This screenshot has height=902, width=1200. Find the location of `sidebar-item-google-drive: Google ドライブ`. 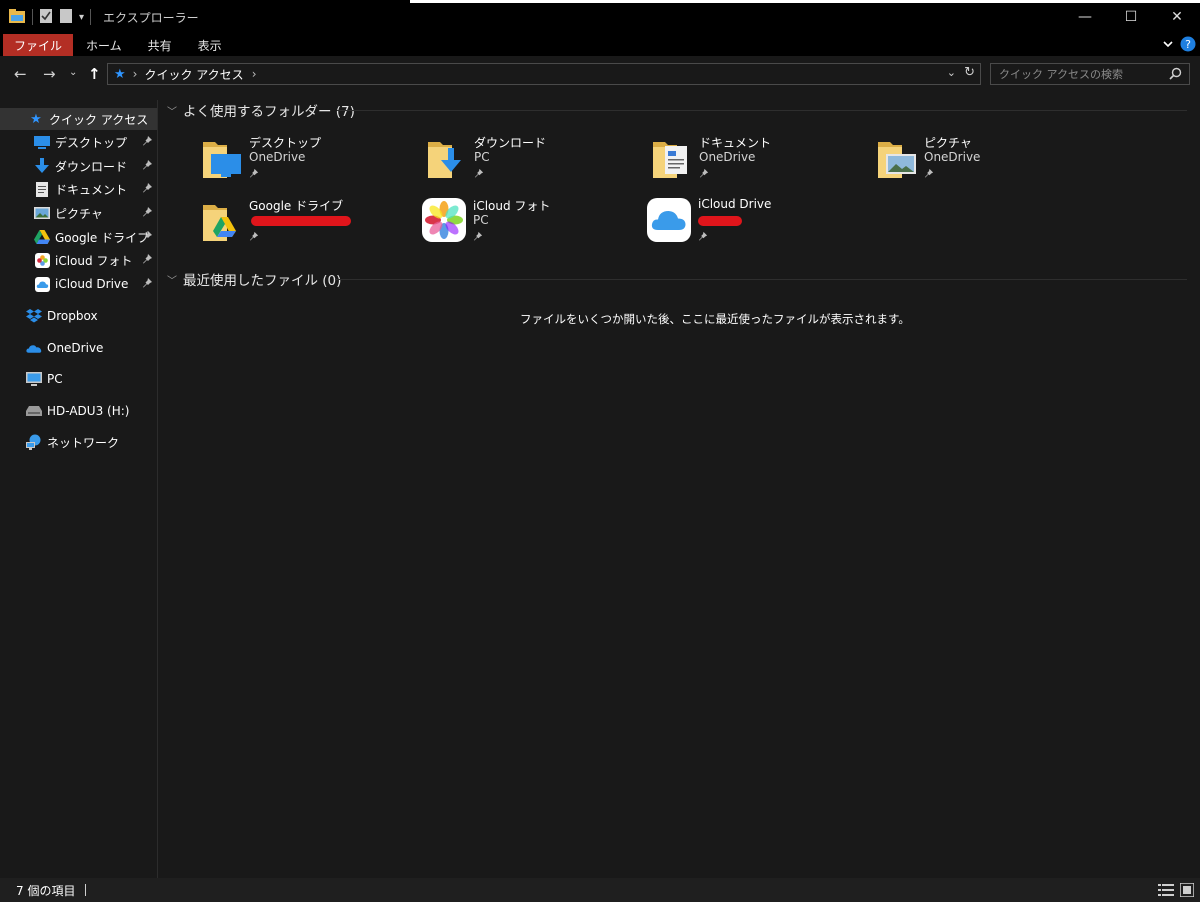

sidebar-item-google-drive: Google ドライブ is located at coordinates (78, 237).